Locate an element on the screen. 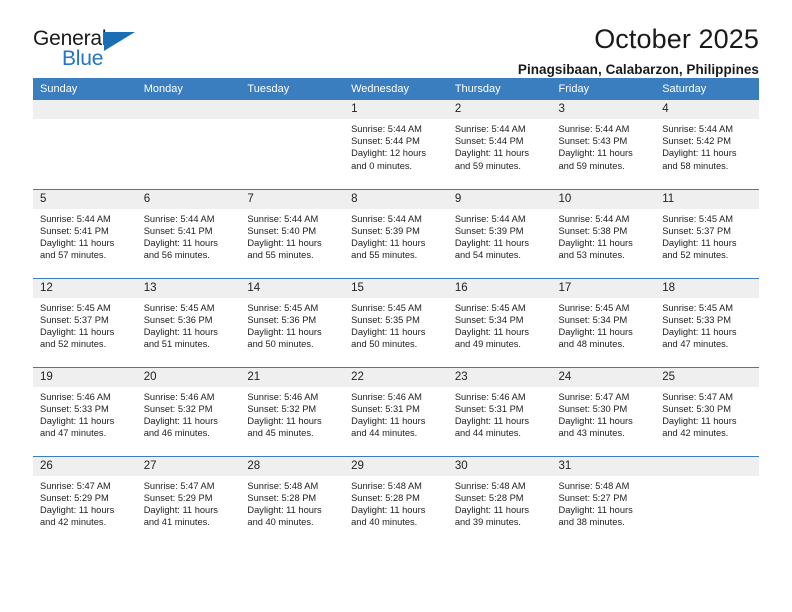 Image resolution: width=792 pixels, height=612 pixels. day-detail-sunset: Sunset: 5:39 PM is located at coordinates (489, 230).